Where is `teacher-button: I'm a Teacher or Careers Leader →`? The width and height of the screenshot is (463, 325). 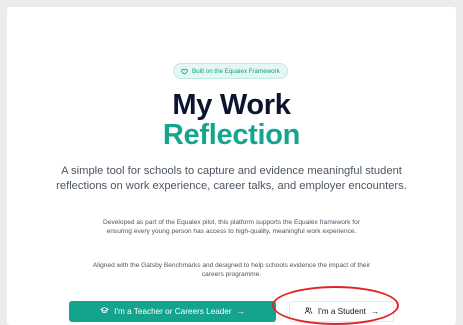 teacher-button: I'm a Teacher or Careers Leader → is located at coordinates (172, 311).